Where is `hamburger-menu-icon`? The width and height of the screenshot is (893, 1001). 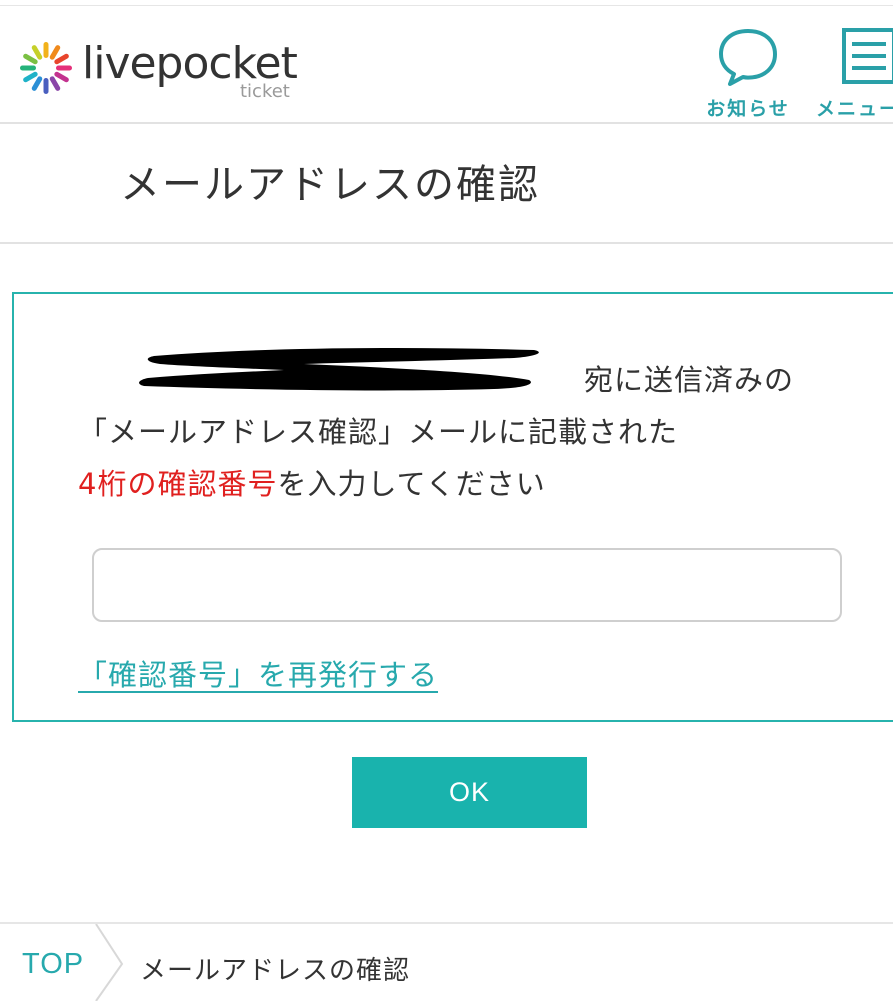 hamburger-menu-icon is located at coordinates (867, 56).